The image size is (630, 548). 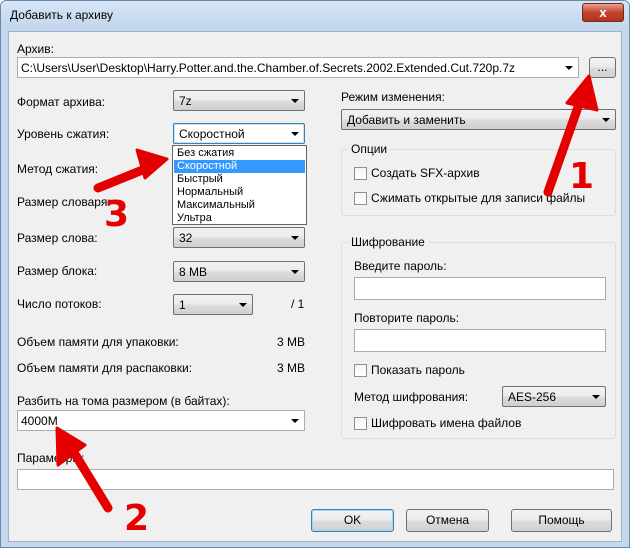 What do you see at coordinates (298, 304) in the screenshot?
I see `threads-total: / 1` at bounding box center [298, 304].